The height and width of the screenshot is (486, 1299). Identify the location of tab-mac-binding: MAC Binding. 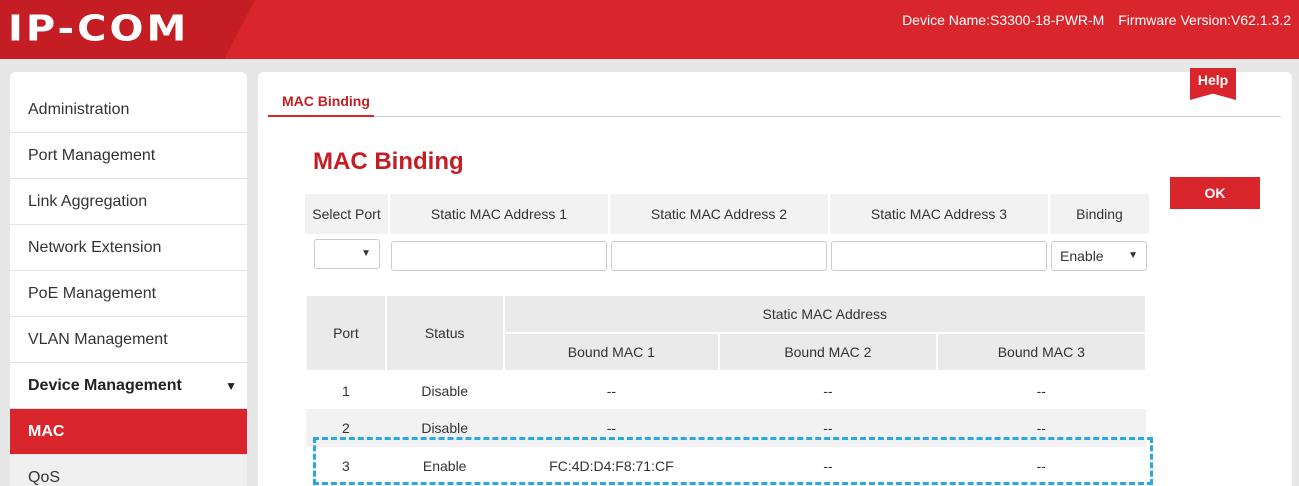
(321, 105).